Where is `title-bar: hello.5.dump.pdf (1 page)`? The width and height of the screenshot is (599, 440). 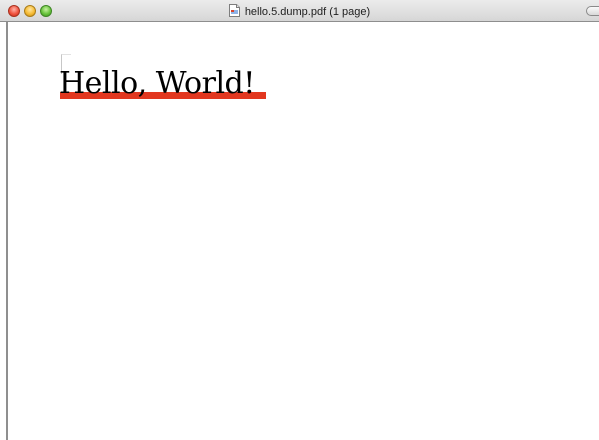 title-bar: hello.5.dump.pdf (1 page) is located at coordinates (299, 11).